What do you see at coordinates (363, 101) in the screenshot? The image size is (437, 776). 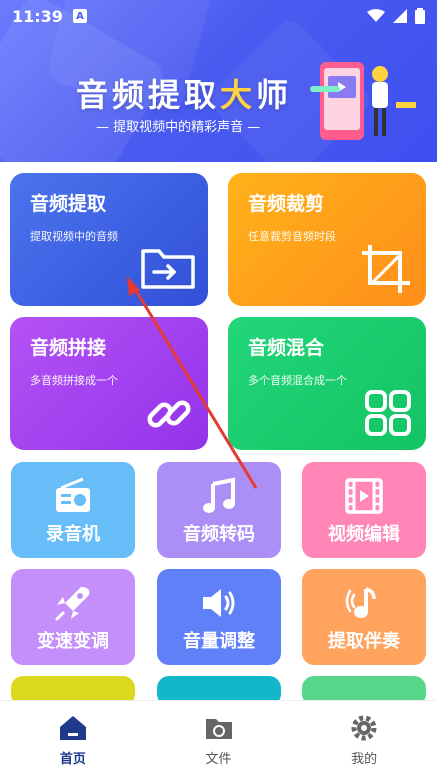 I see `phone-illustration-icon` at bounding box center [363, 101].